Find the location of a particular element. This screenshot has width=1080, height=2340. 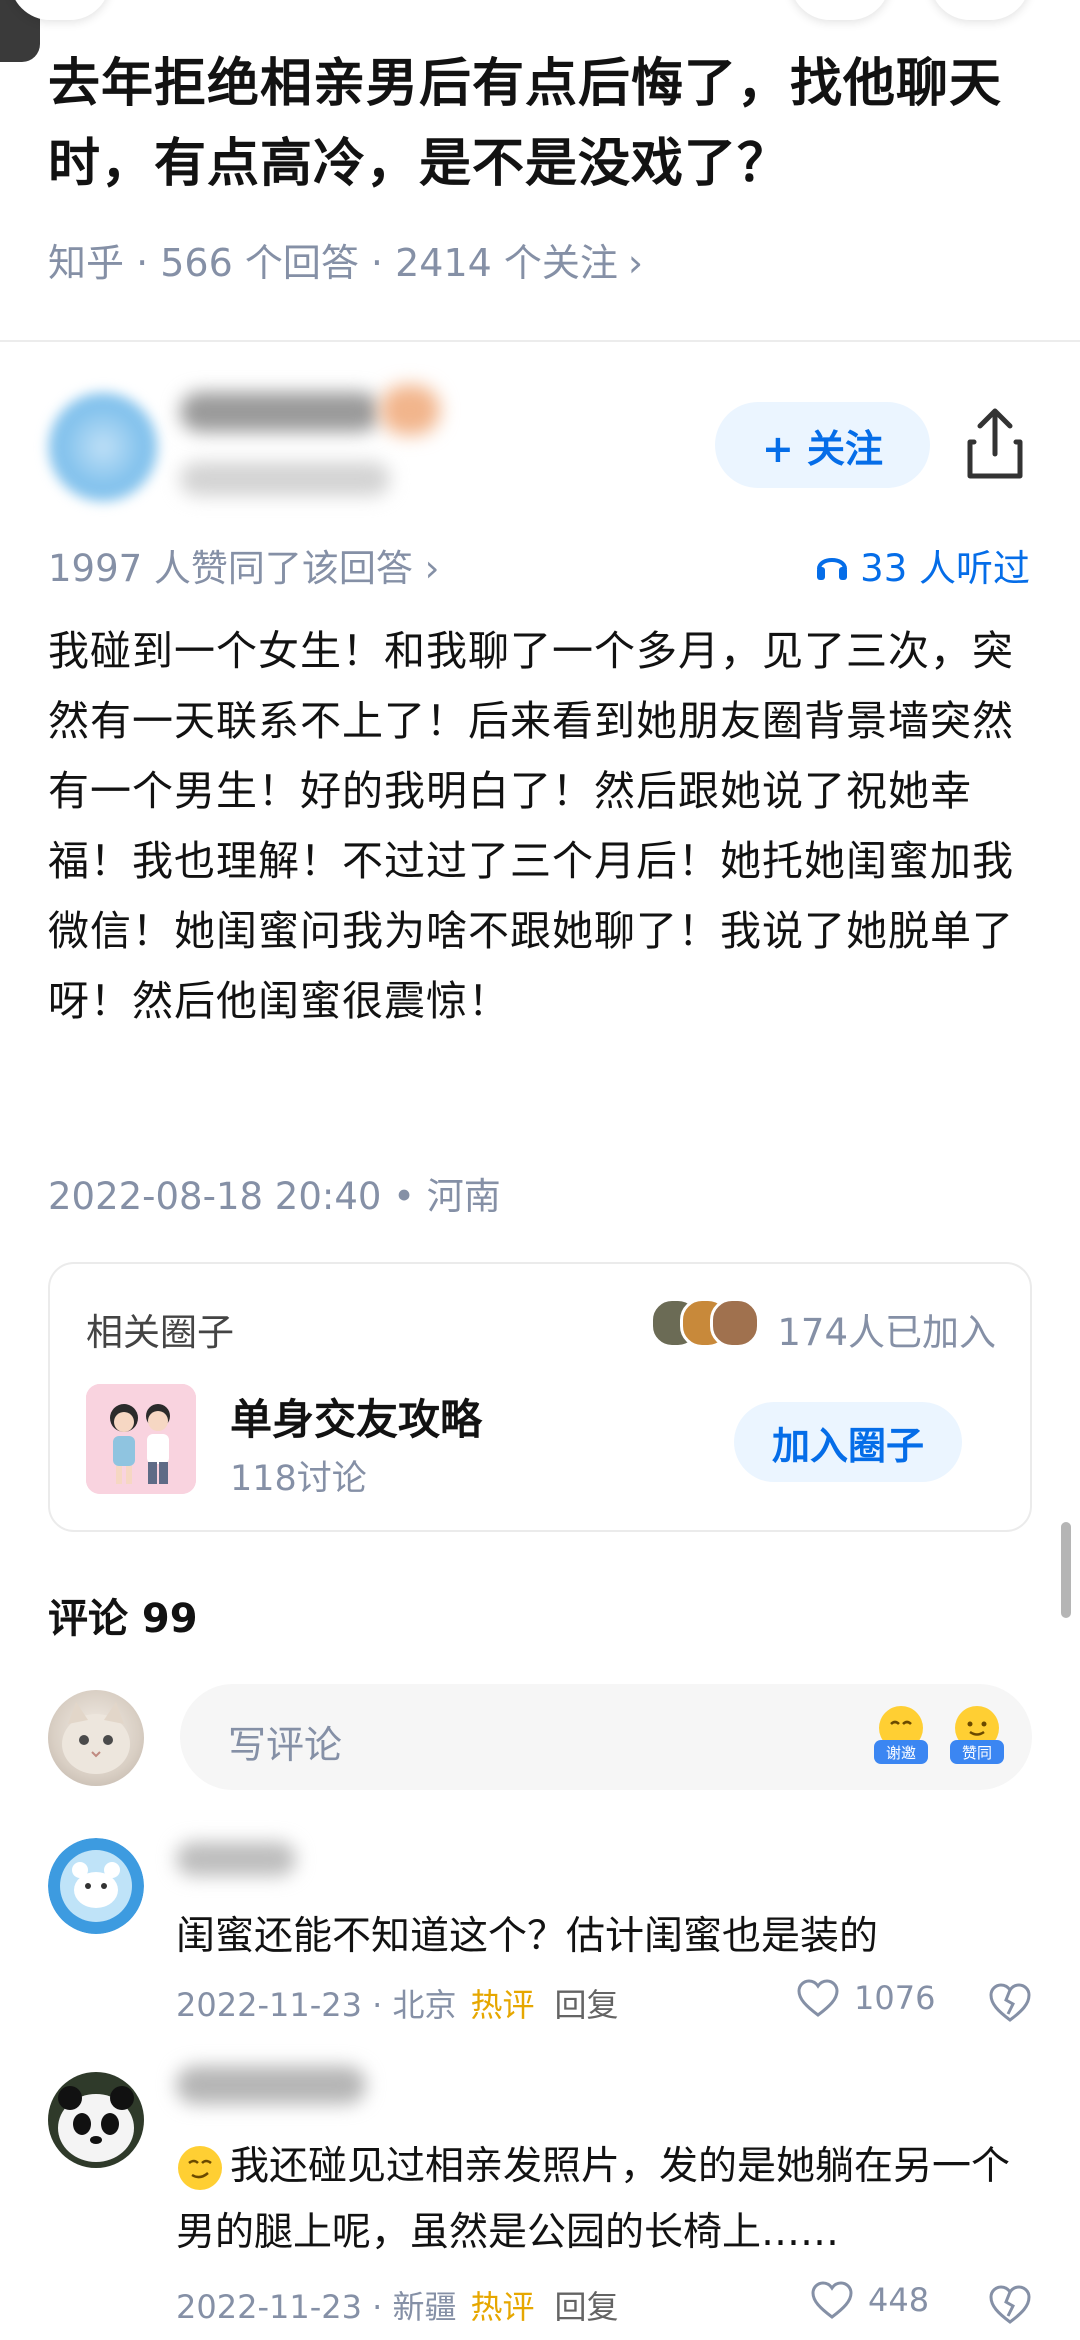

author-headline-blurred is located at coordinates (285, 479).